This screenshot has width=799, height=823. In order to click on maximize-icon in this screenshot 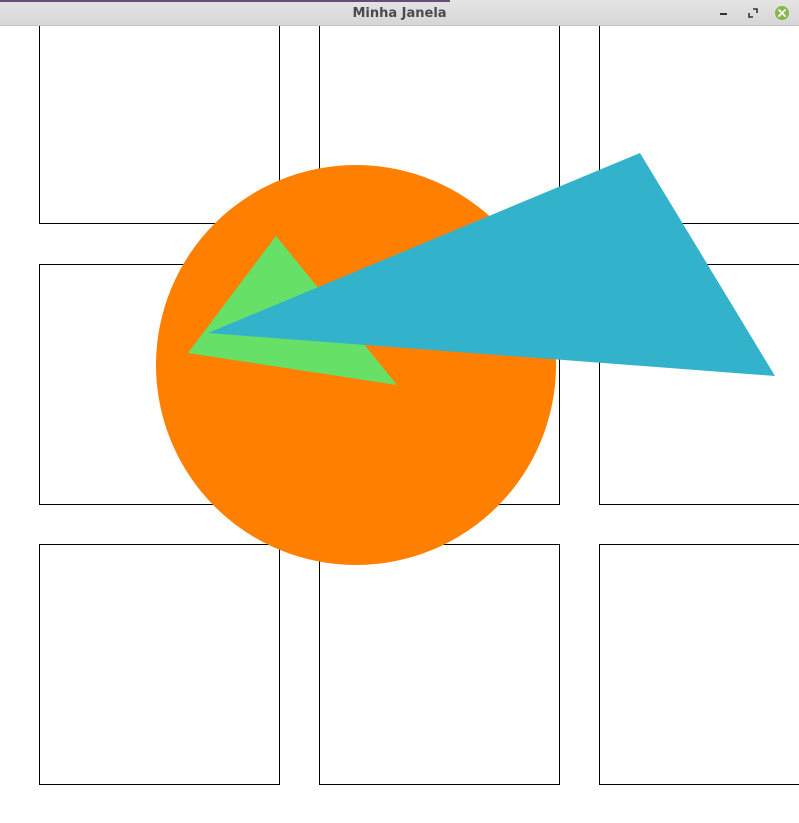, I will do `click(753, 13)`.